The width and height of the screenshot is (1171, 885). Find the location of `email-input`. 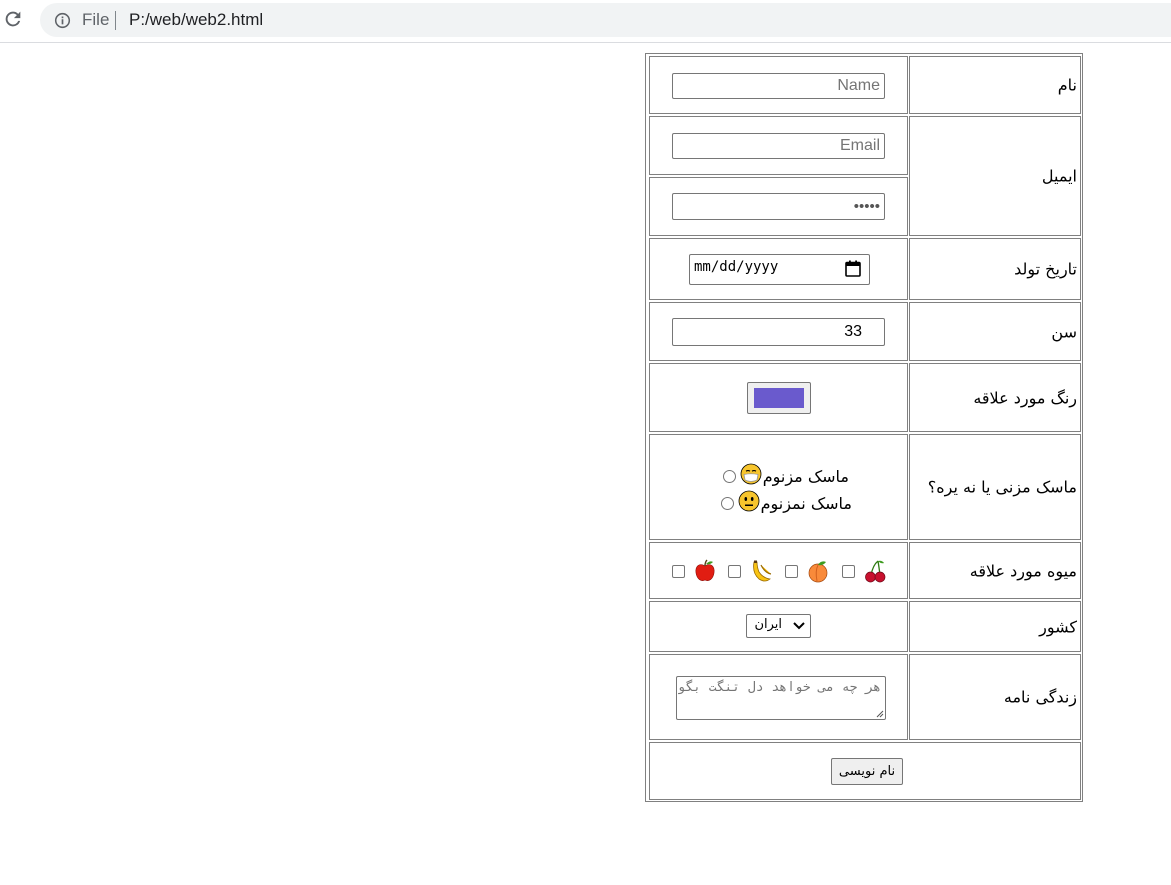

email-input is located at coordinates (778, 146).